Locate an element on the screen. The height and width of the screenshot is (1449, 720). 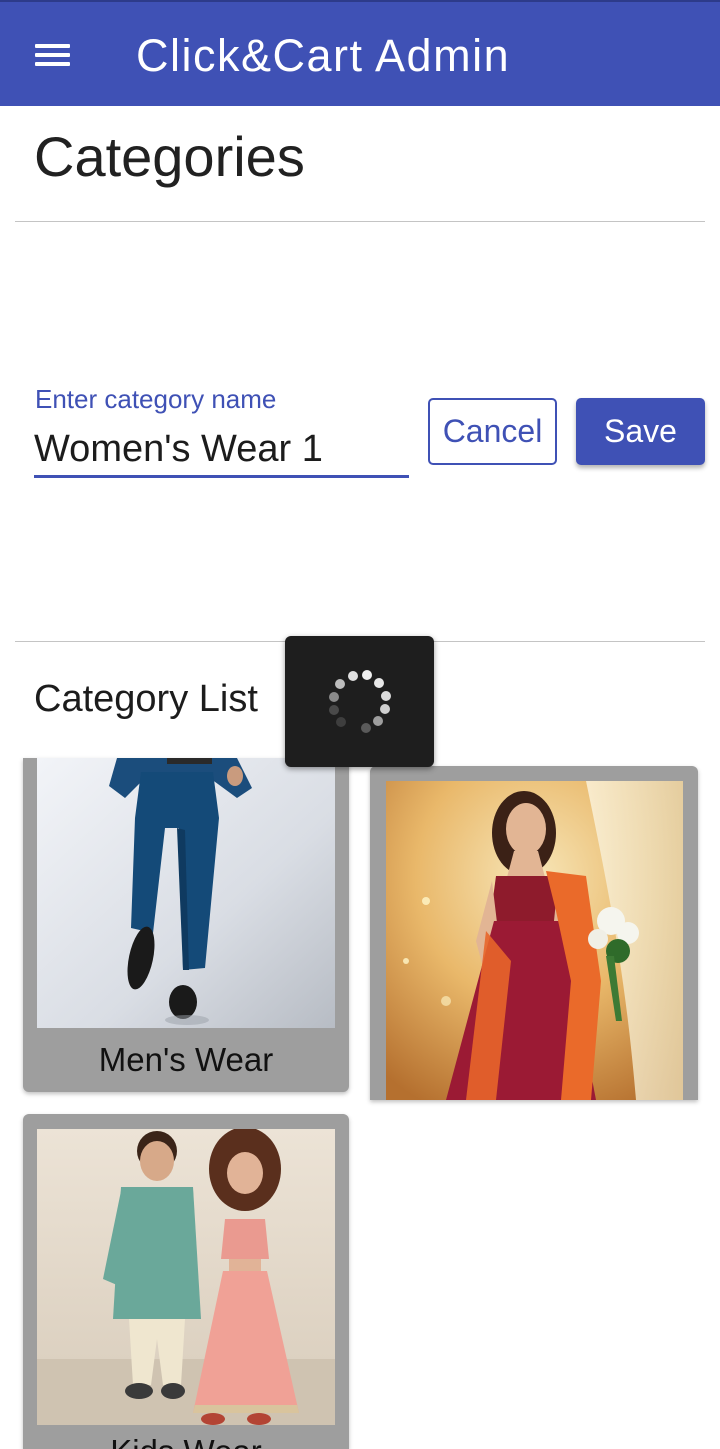
page-title: Categories is located at coordinates (169, 156).